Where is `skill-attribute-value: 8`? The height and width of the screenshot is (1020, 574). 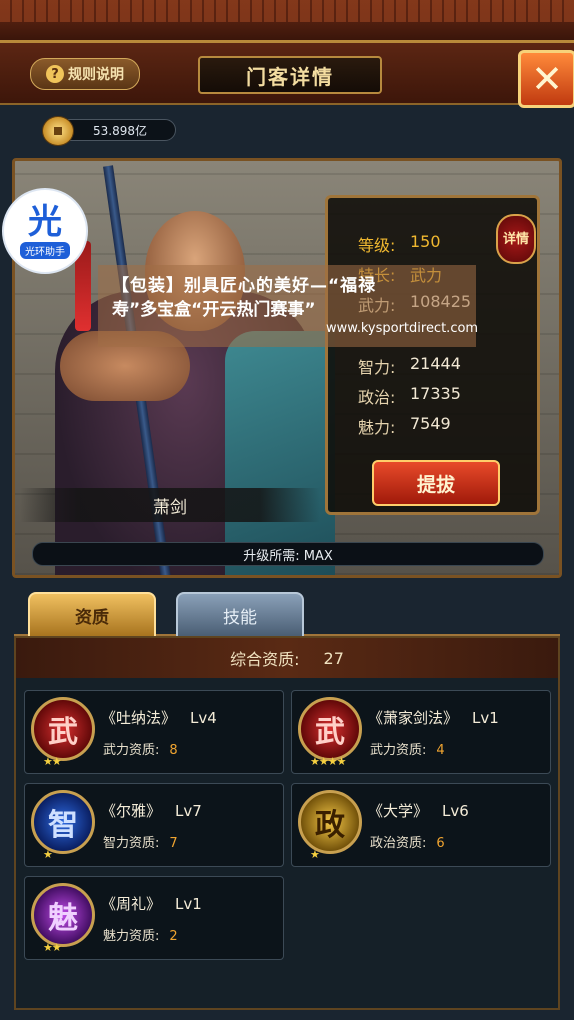
skill-attribute-value: 8 is located at coordinates (173, 750).